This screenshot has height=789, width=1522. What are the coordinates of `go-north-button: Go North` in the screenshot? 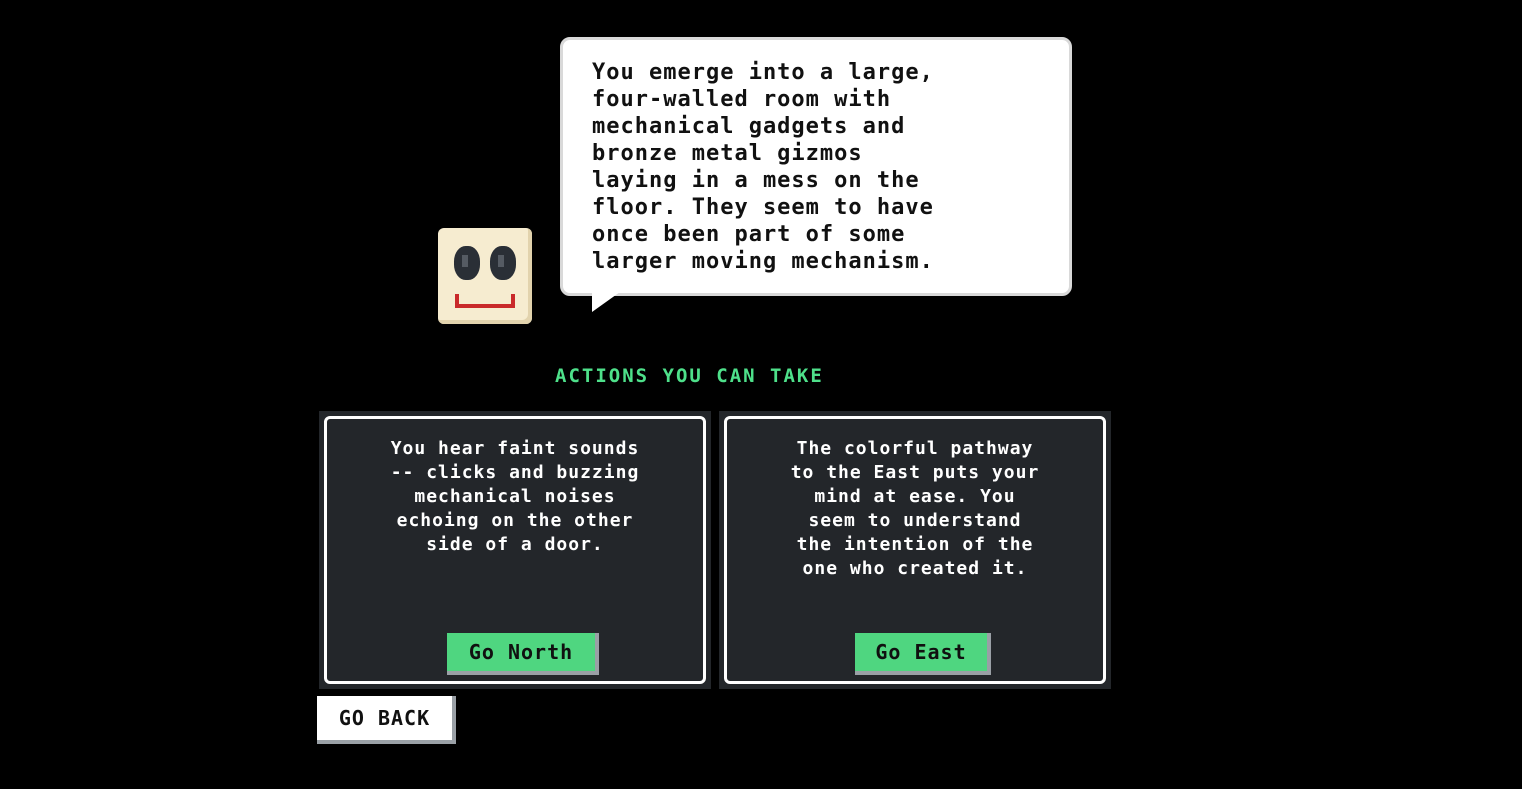 It's located at (523, 654).